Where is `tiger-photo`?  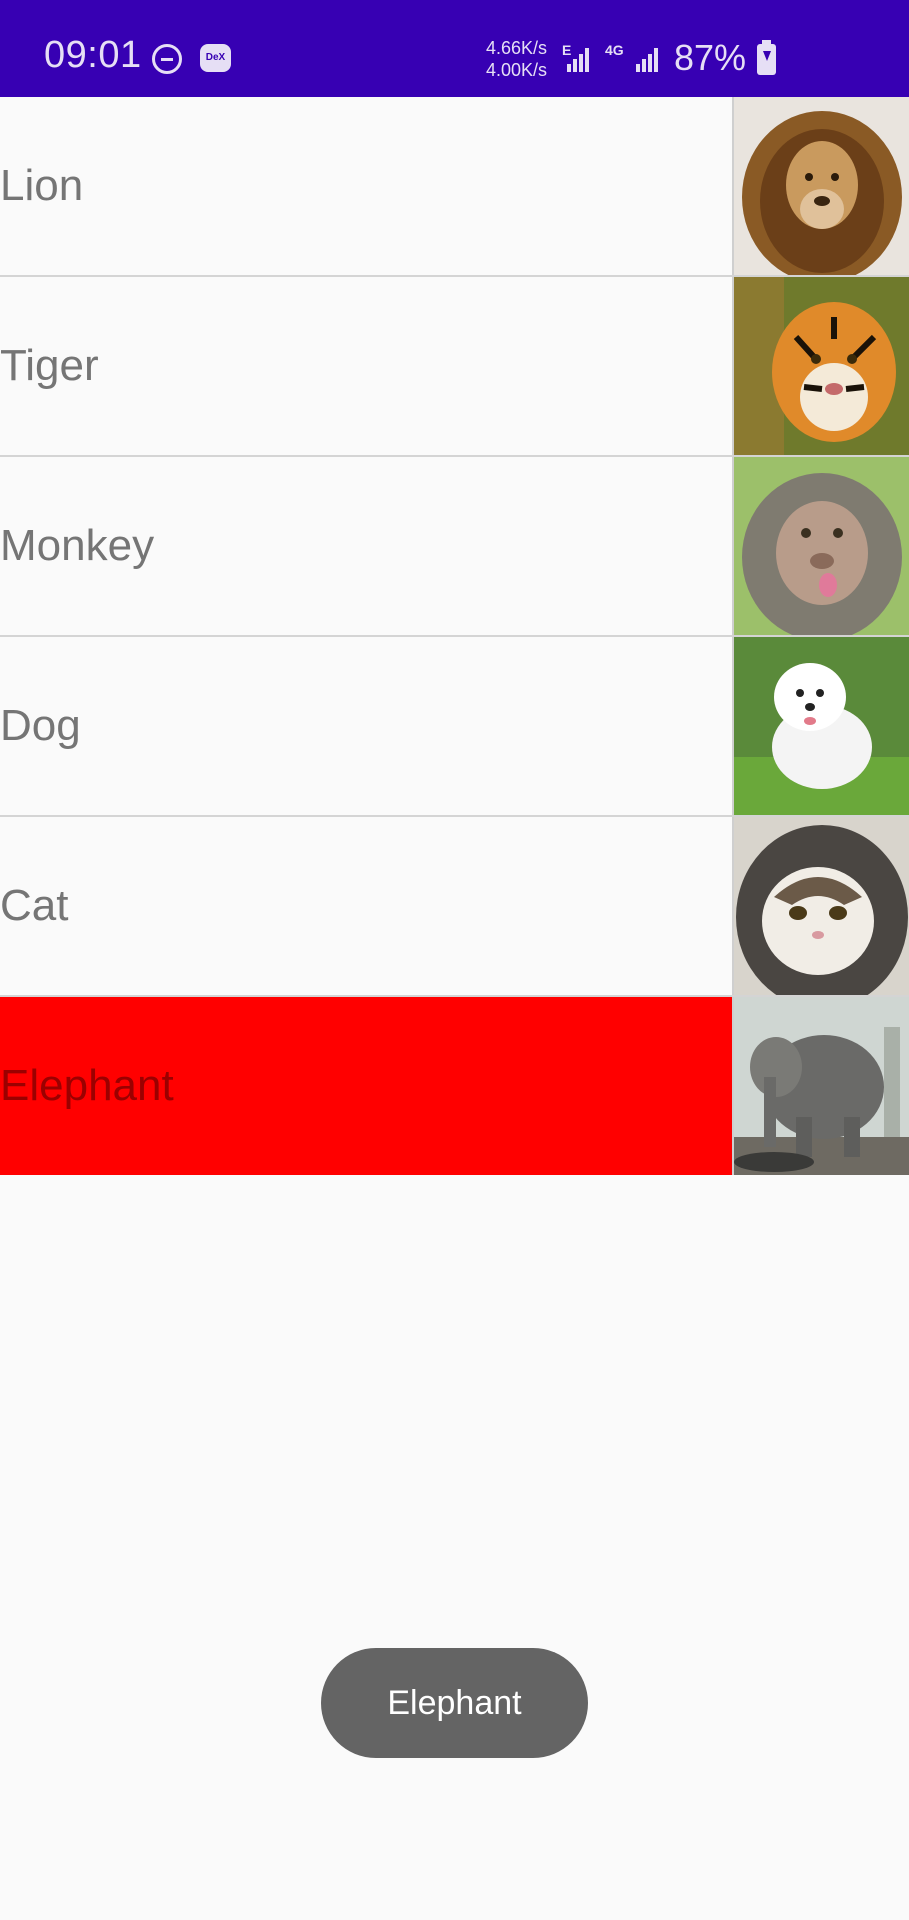 tiger-photo is located at coordinates (820, 366).